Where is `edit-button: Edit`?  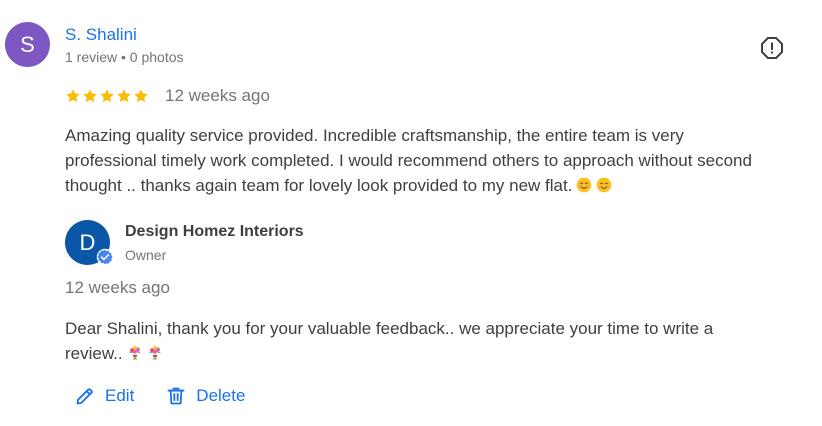
edit-button: Edit is located at coordinates (104, 396).